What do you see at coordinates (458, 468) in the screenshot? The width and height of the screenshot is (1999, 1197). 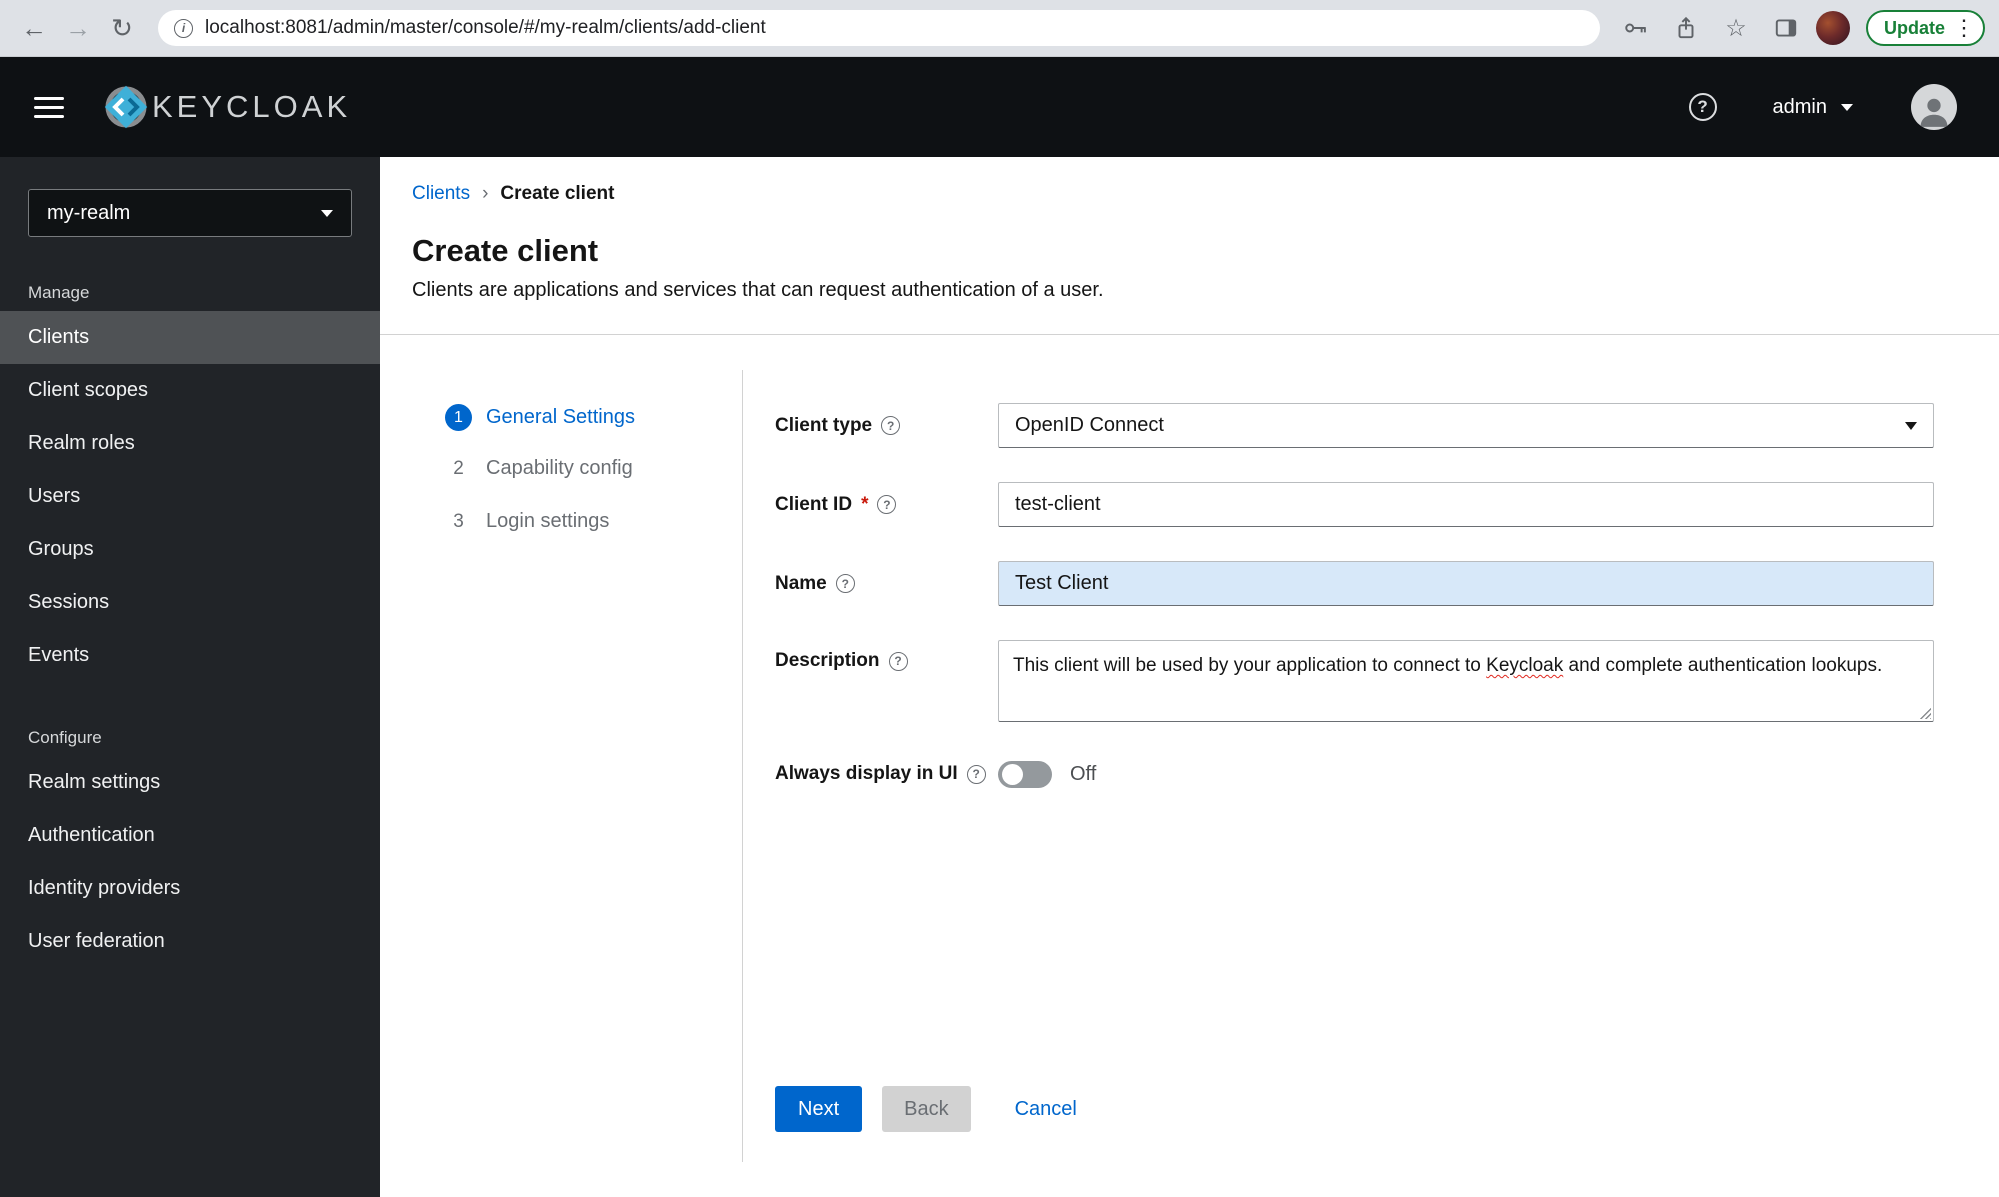 I see `step-number: 2` at bounding box center [458, 468].